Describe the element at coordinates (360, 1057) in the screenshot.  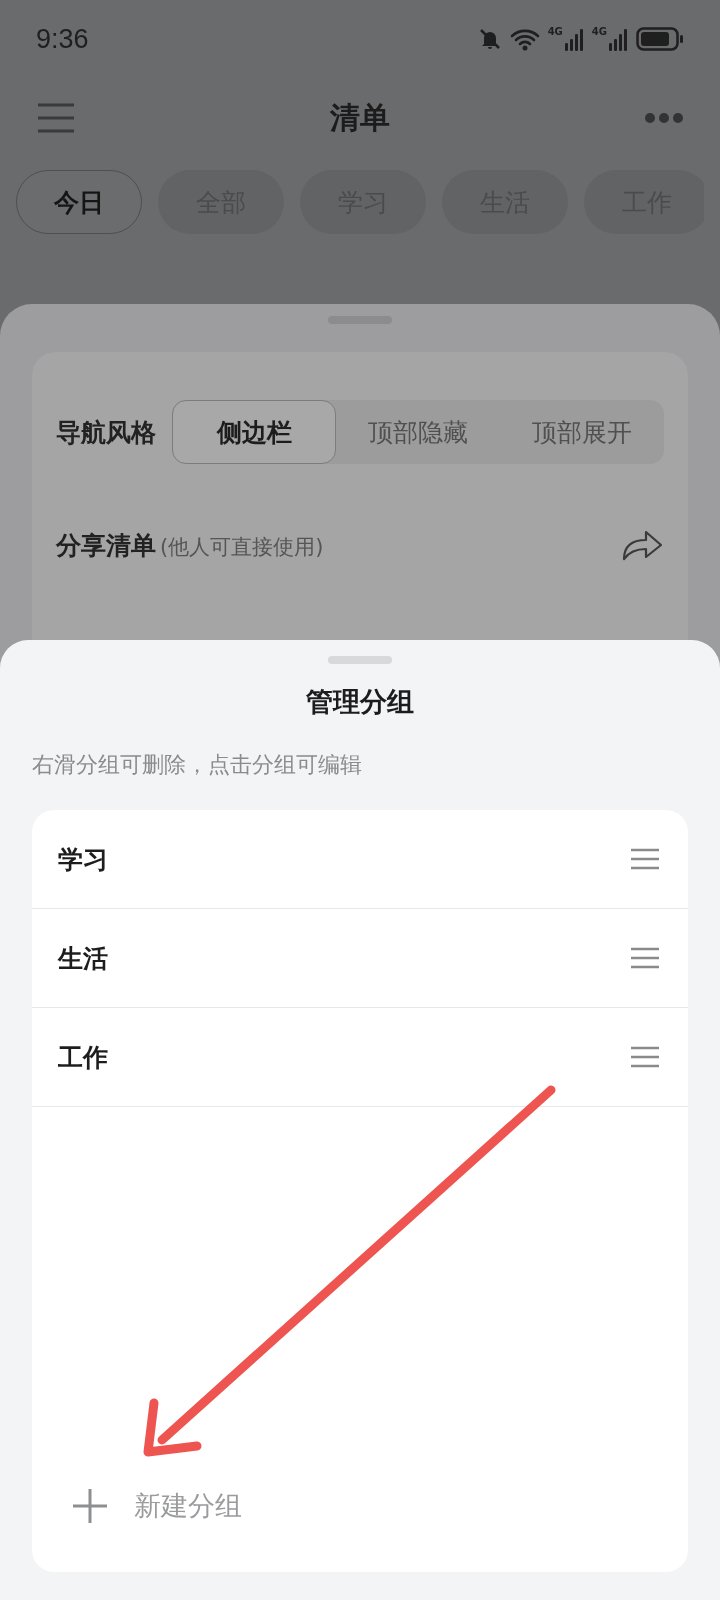
I see `group-row: 工作` at that location.